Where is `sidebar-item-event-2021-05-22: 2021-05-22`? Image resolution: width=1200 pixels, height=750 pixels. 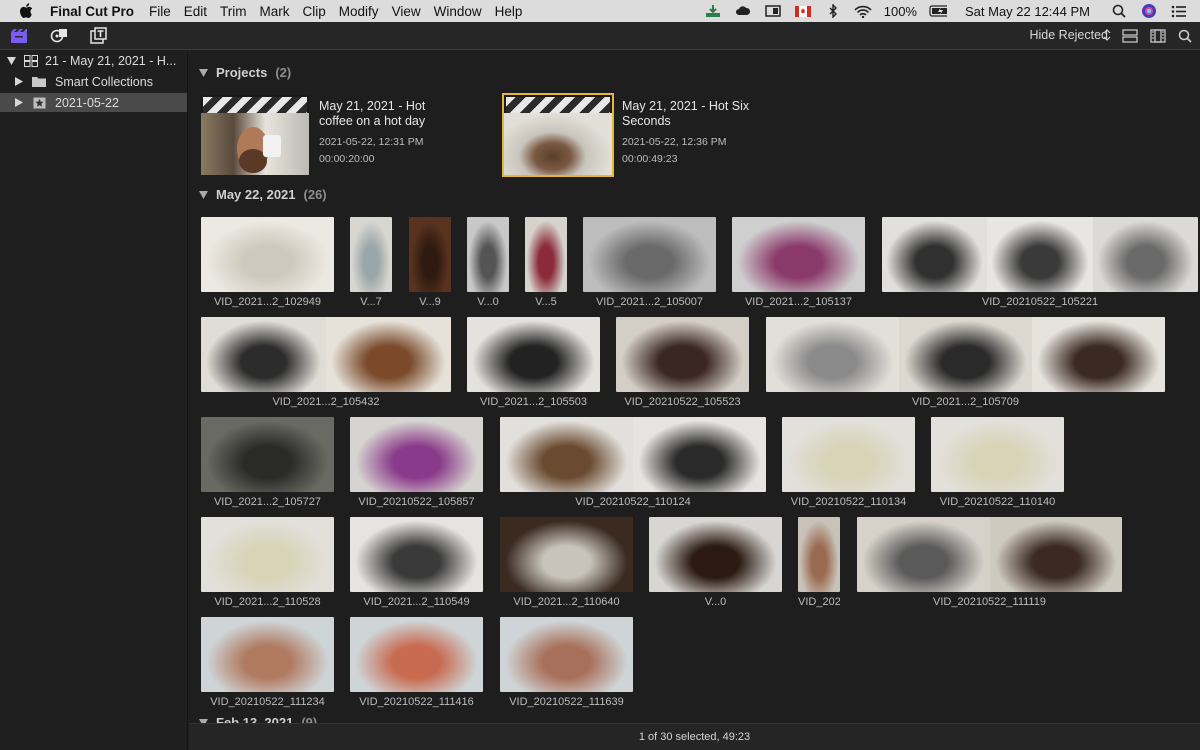 sidebar-item-event-2021-05-22: 2021-05-22 is located at coordinates (93, 102).